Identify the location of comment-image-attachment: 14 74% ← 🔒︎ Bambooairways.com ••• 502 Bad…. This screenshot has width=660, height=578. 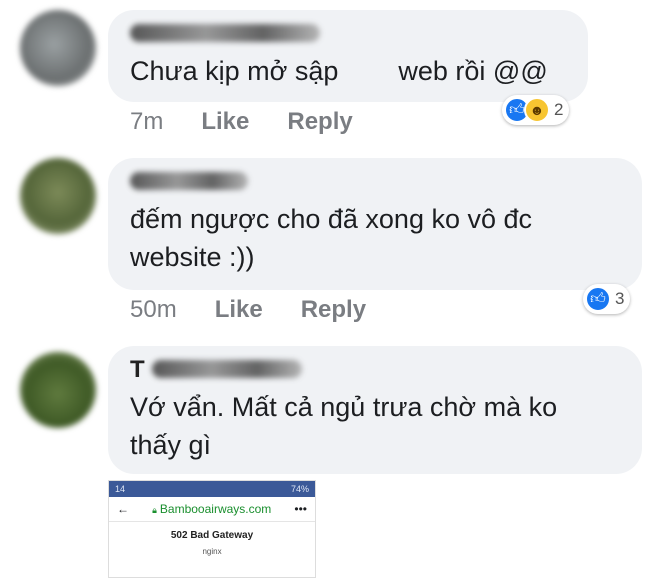
(212, 529).